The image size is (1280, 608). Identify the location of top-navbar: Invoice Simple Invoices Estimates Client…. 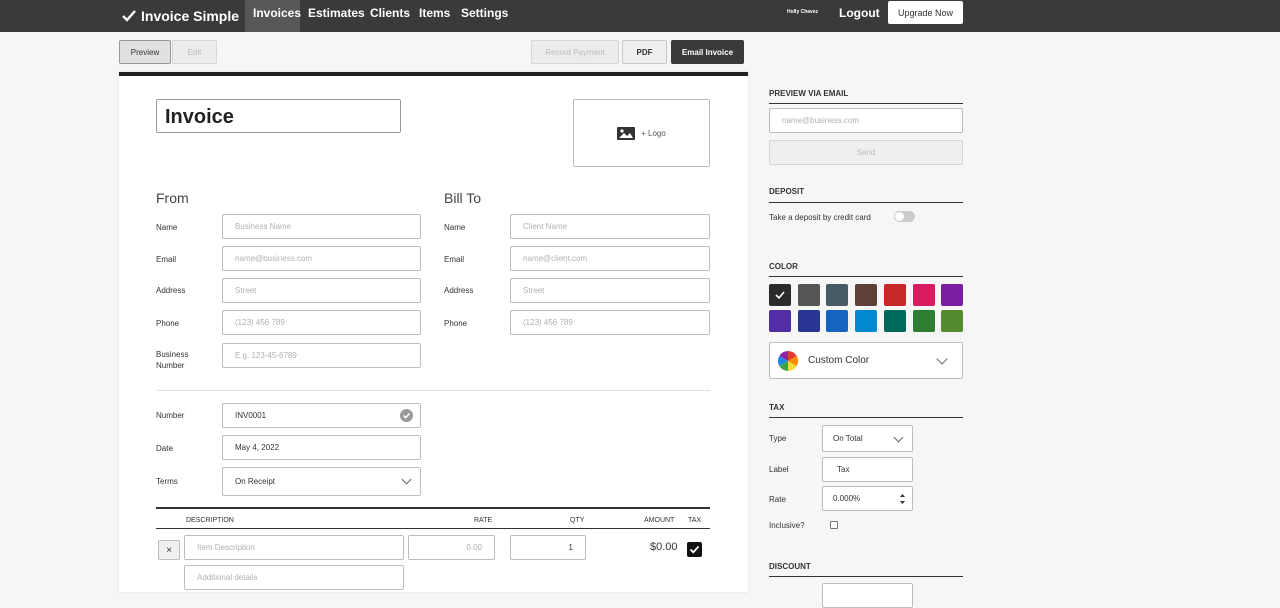
(640, 16).